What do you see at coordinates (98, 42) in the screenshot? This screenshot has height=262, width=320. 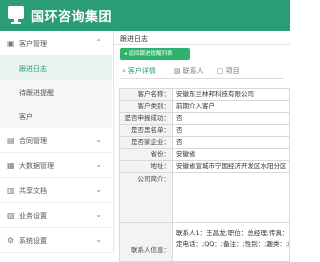 I see `chevron-up-icon: ⌃` at bounding box center [98, 42].